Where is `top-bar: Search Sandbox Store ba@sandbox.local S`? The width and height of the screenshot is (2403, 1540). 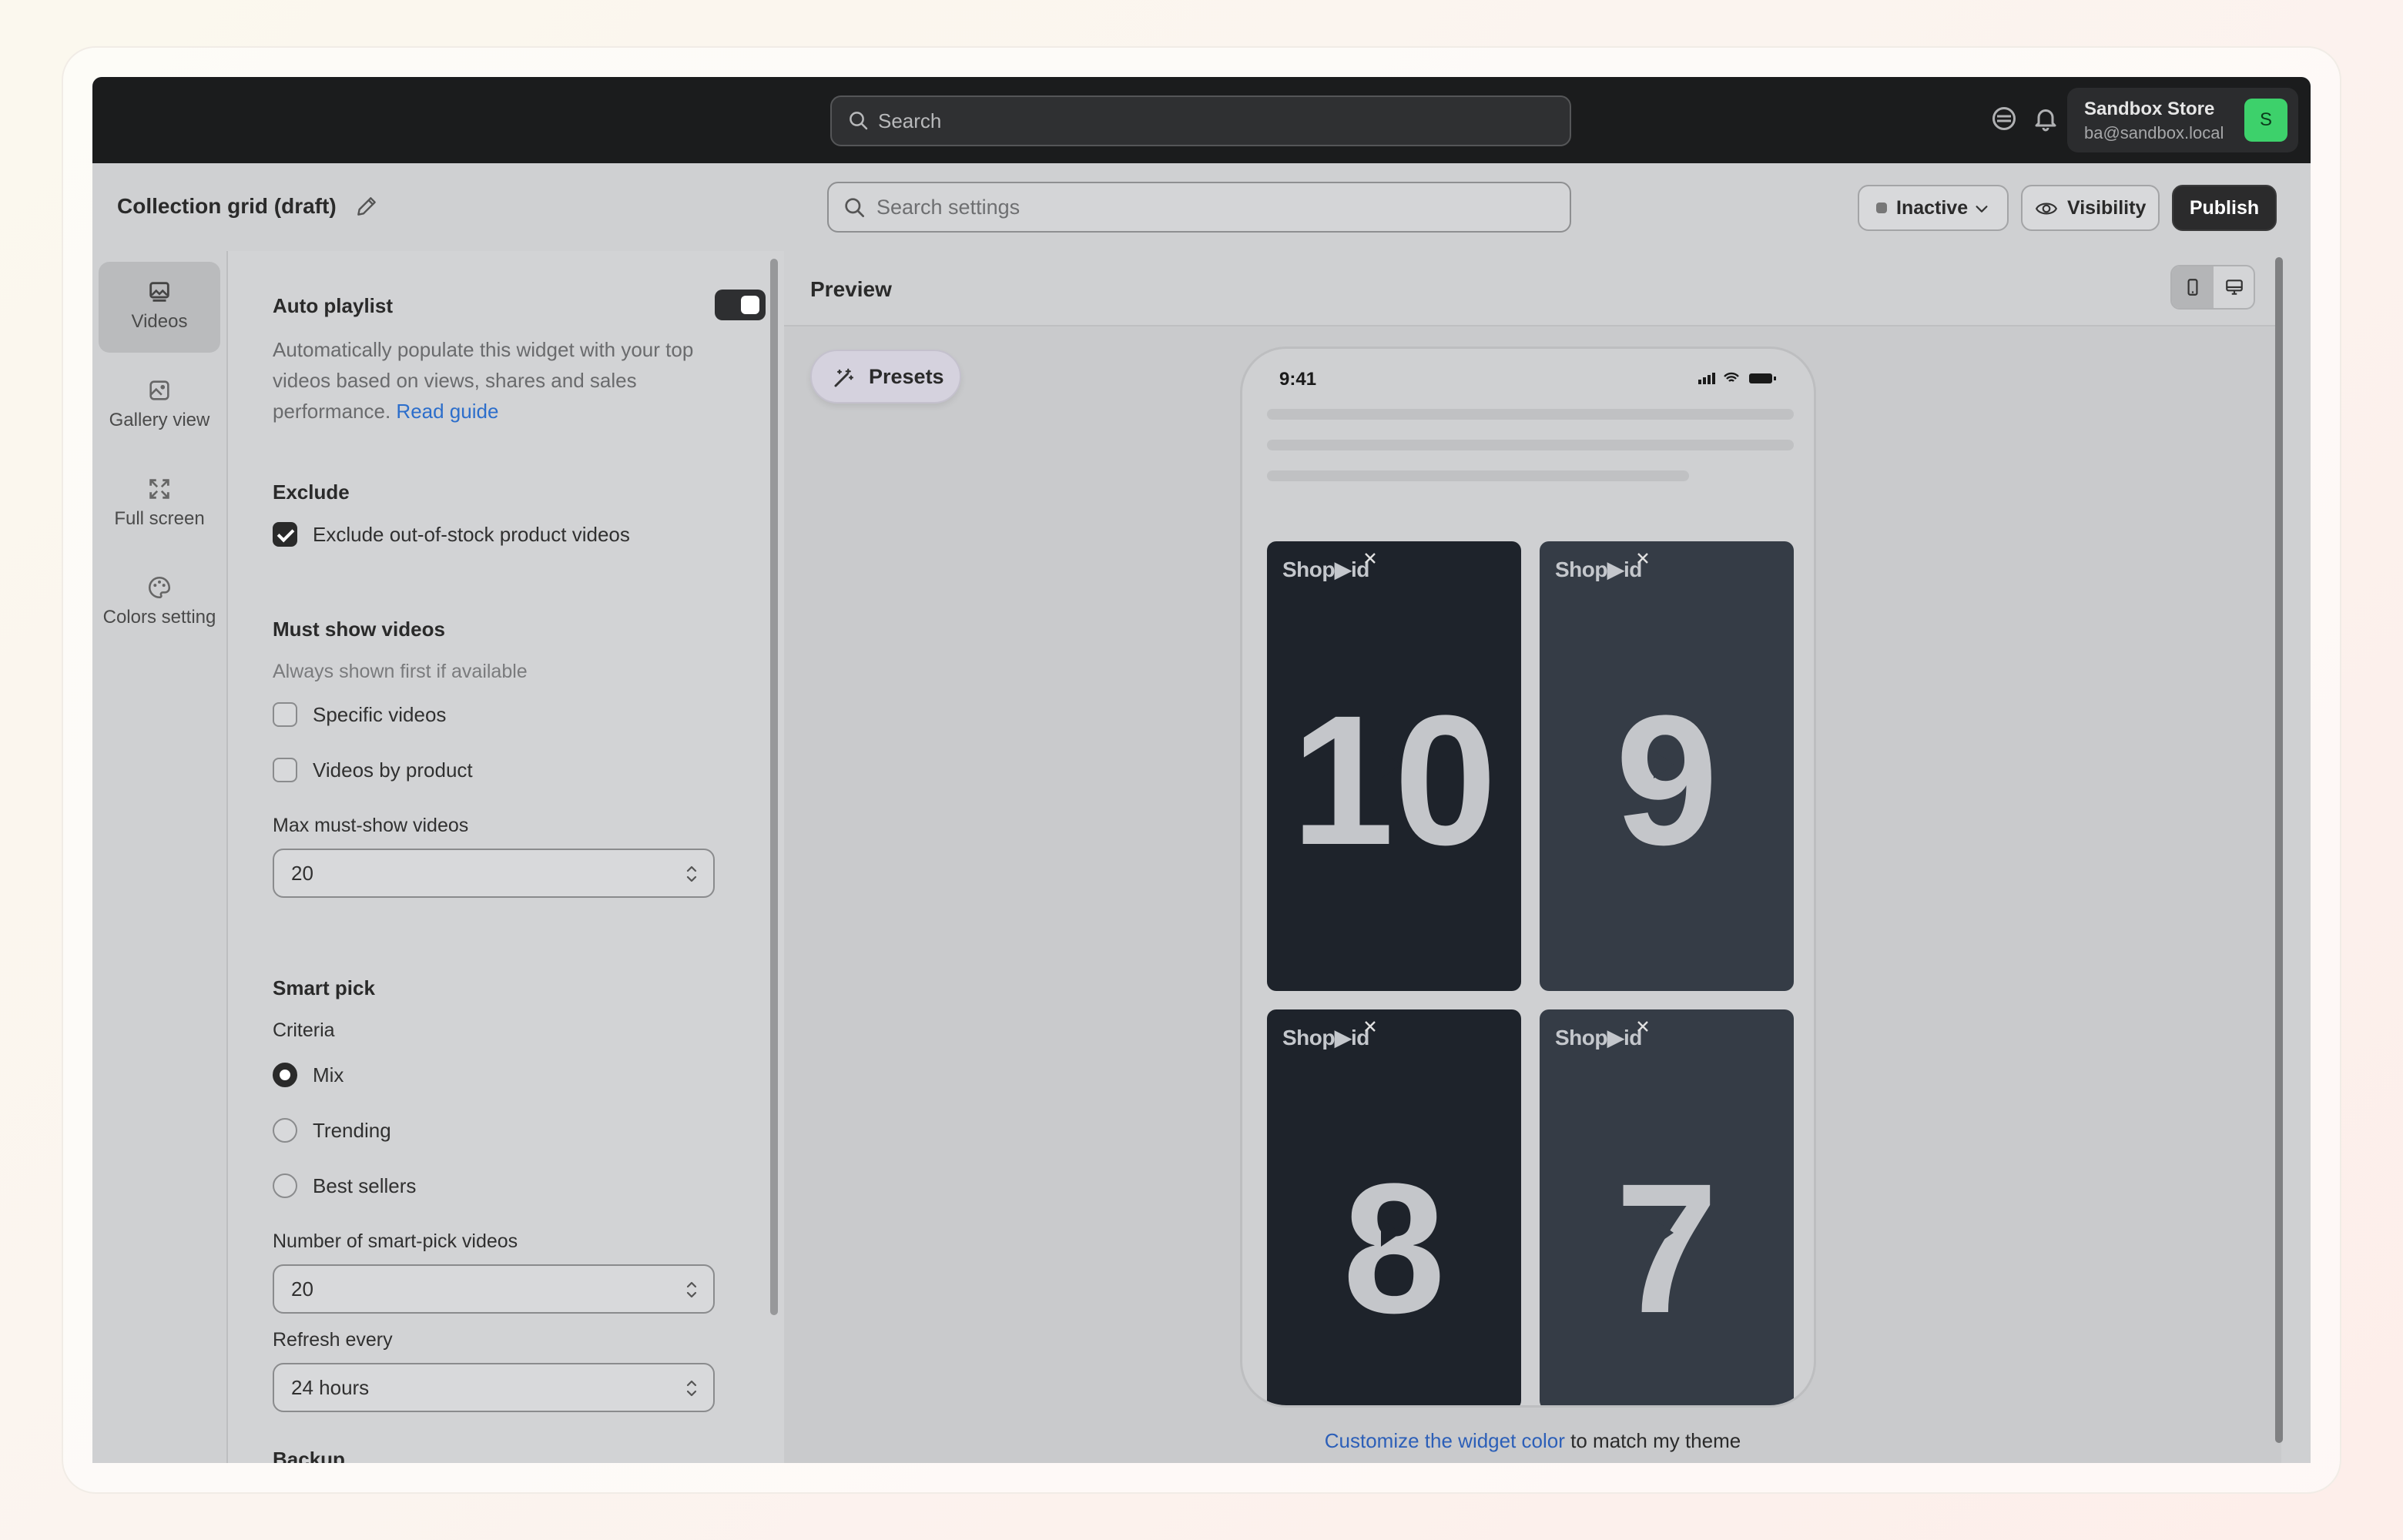
top-bar: Search Sandbox Store ba@sandbox.local S is located at coordinates (1201, 120).